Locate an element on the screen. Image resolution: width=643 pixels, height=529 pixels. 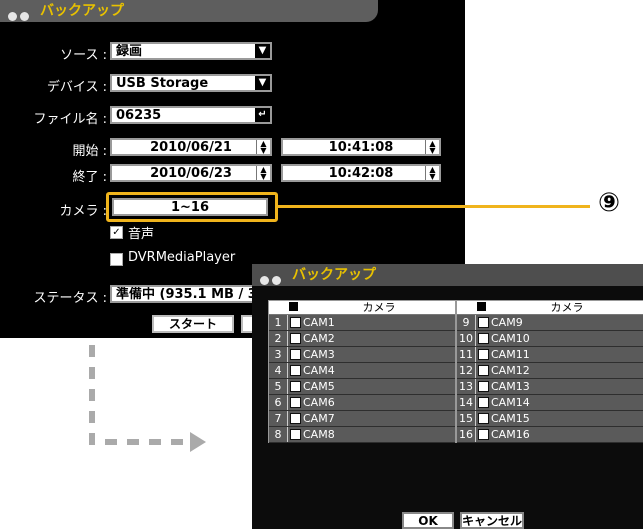
end-date-field: 2010/06/23 ▲ ▼ is located at coordinates (191, 173).